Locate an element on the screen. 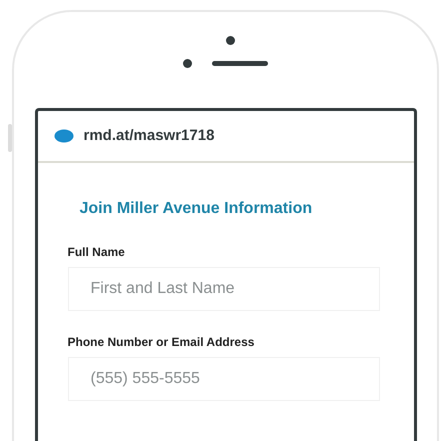 This screenshot has width=447, height=441. form-title: Join Miller Avenue Information is located at coordinates (196, 209).